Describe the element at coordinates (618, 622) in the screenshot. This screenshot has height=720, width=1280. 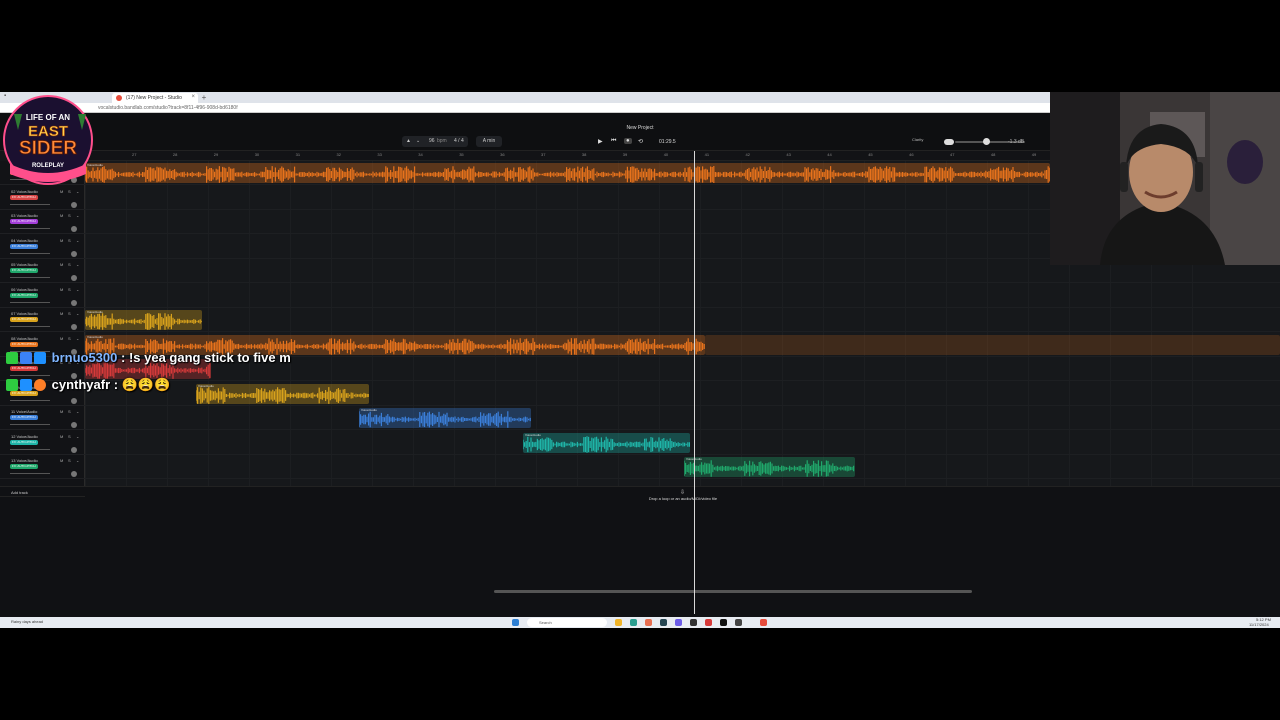
I see `file-explorer-icon` at that location.